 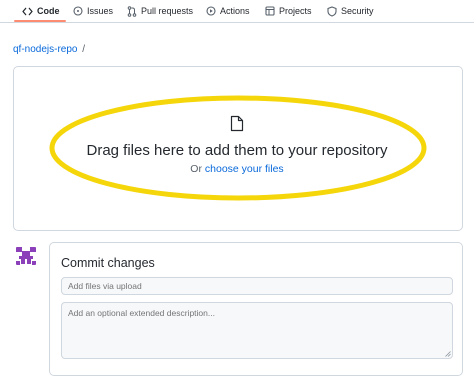 What do you see at coordinates (244, 169) in the screenshot?
I see `choose-files-link: choose your files` at bounding box center [244, 169].